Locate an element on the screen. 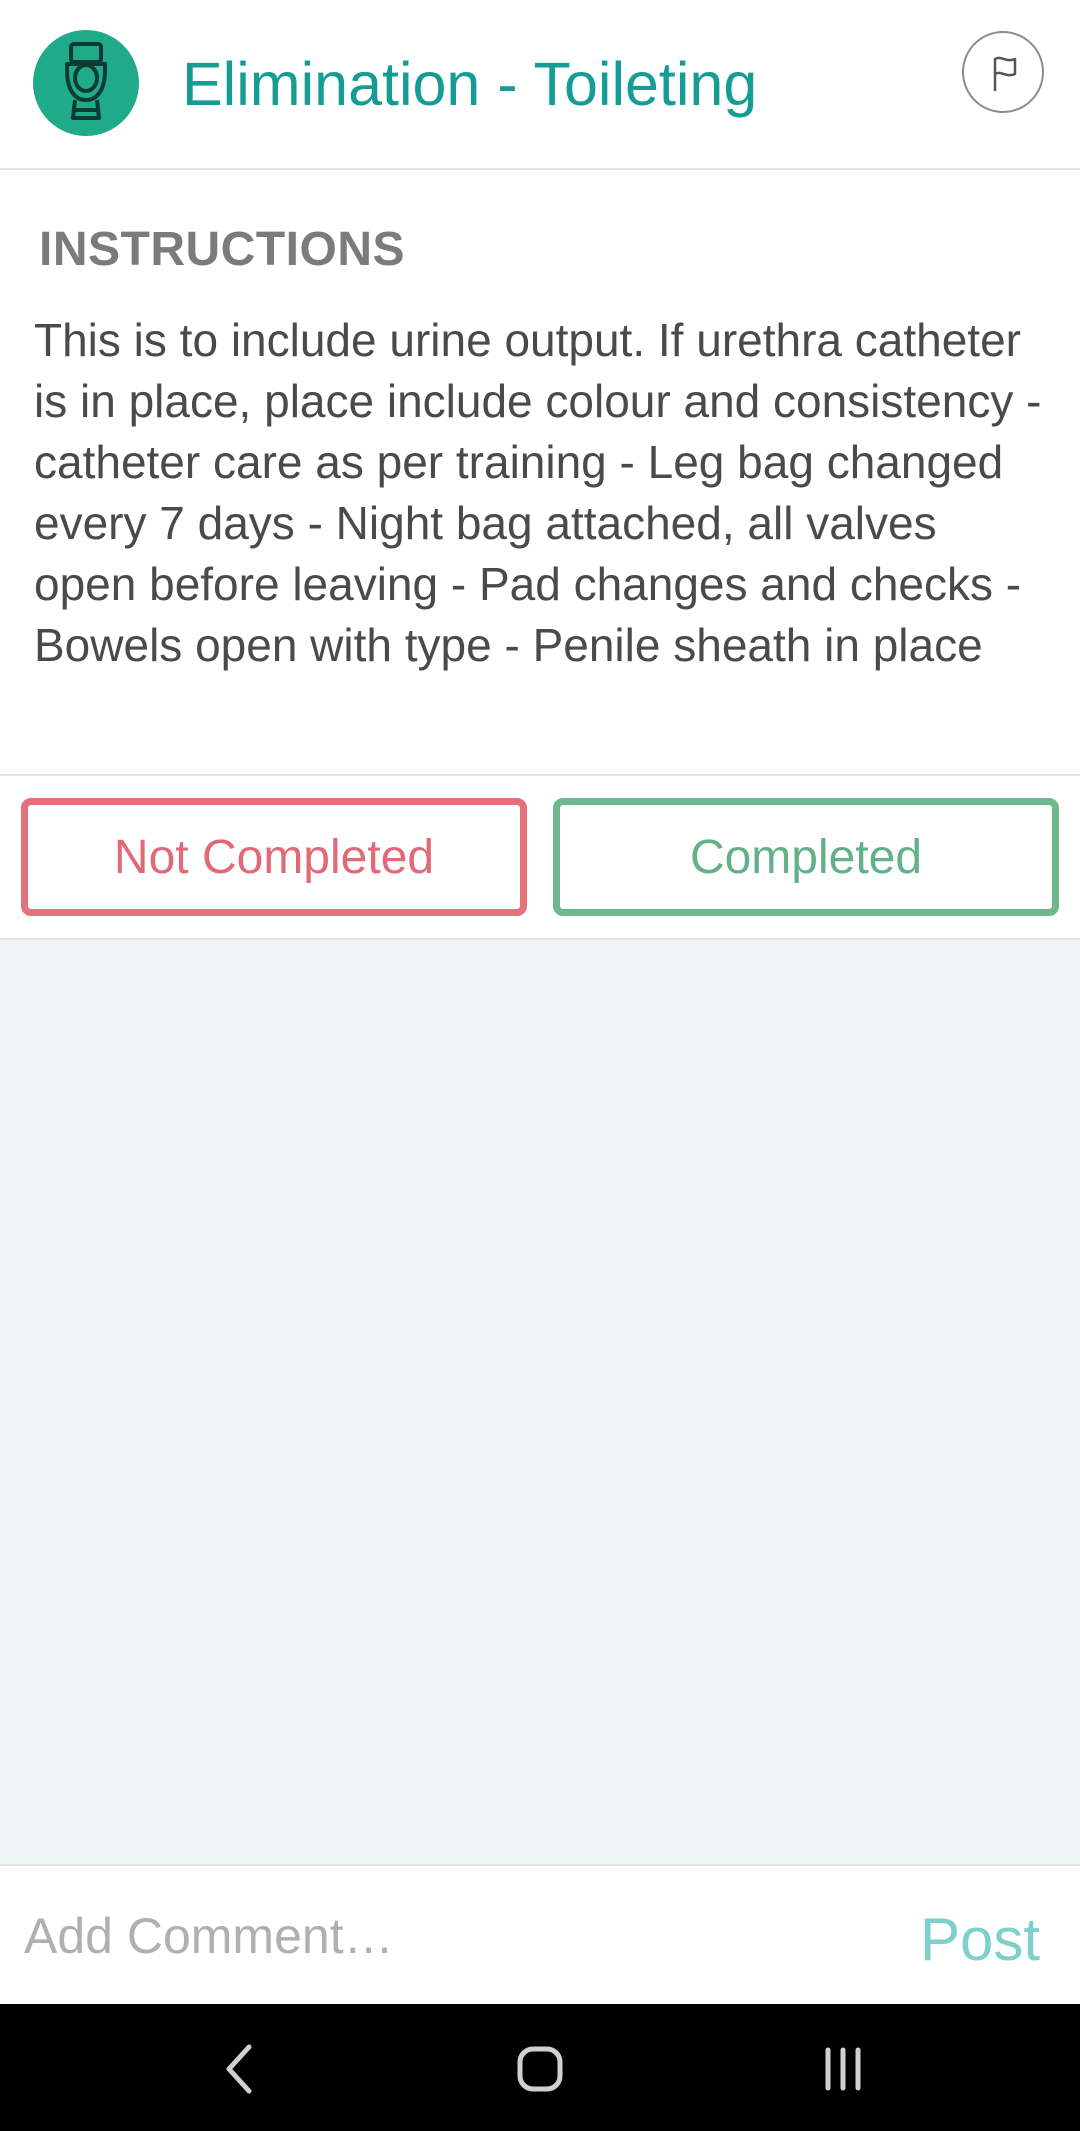 This screenshot has height=2131, width=1080. recents-button is located at coordinates (843, 2069).